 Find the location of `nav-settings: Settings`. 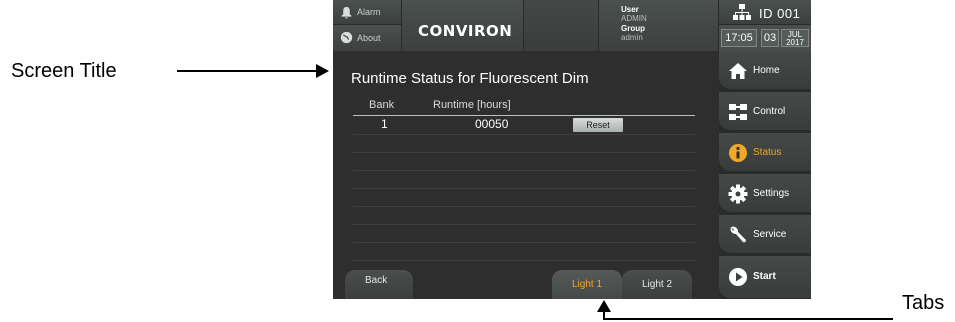

nav-settings: Settings is located at coordinates (765, 193).